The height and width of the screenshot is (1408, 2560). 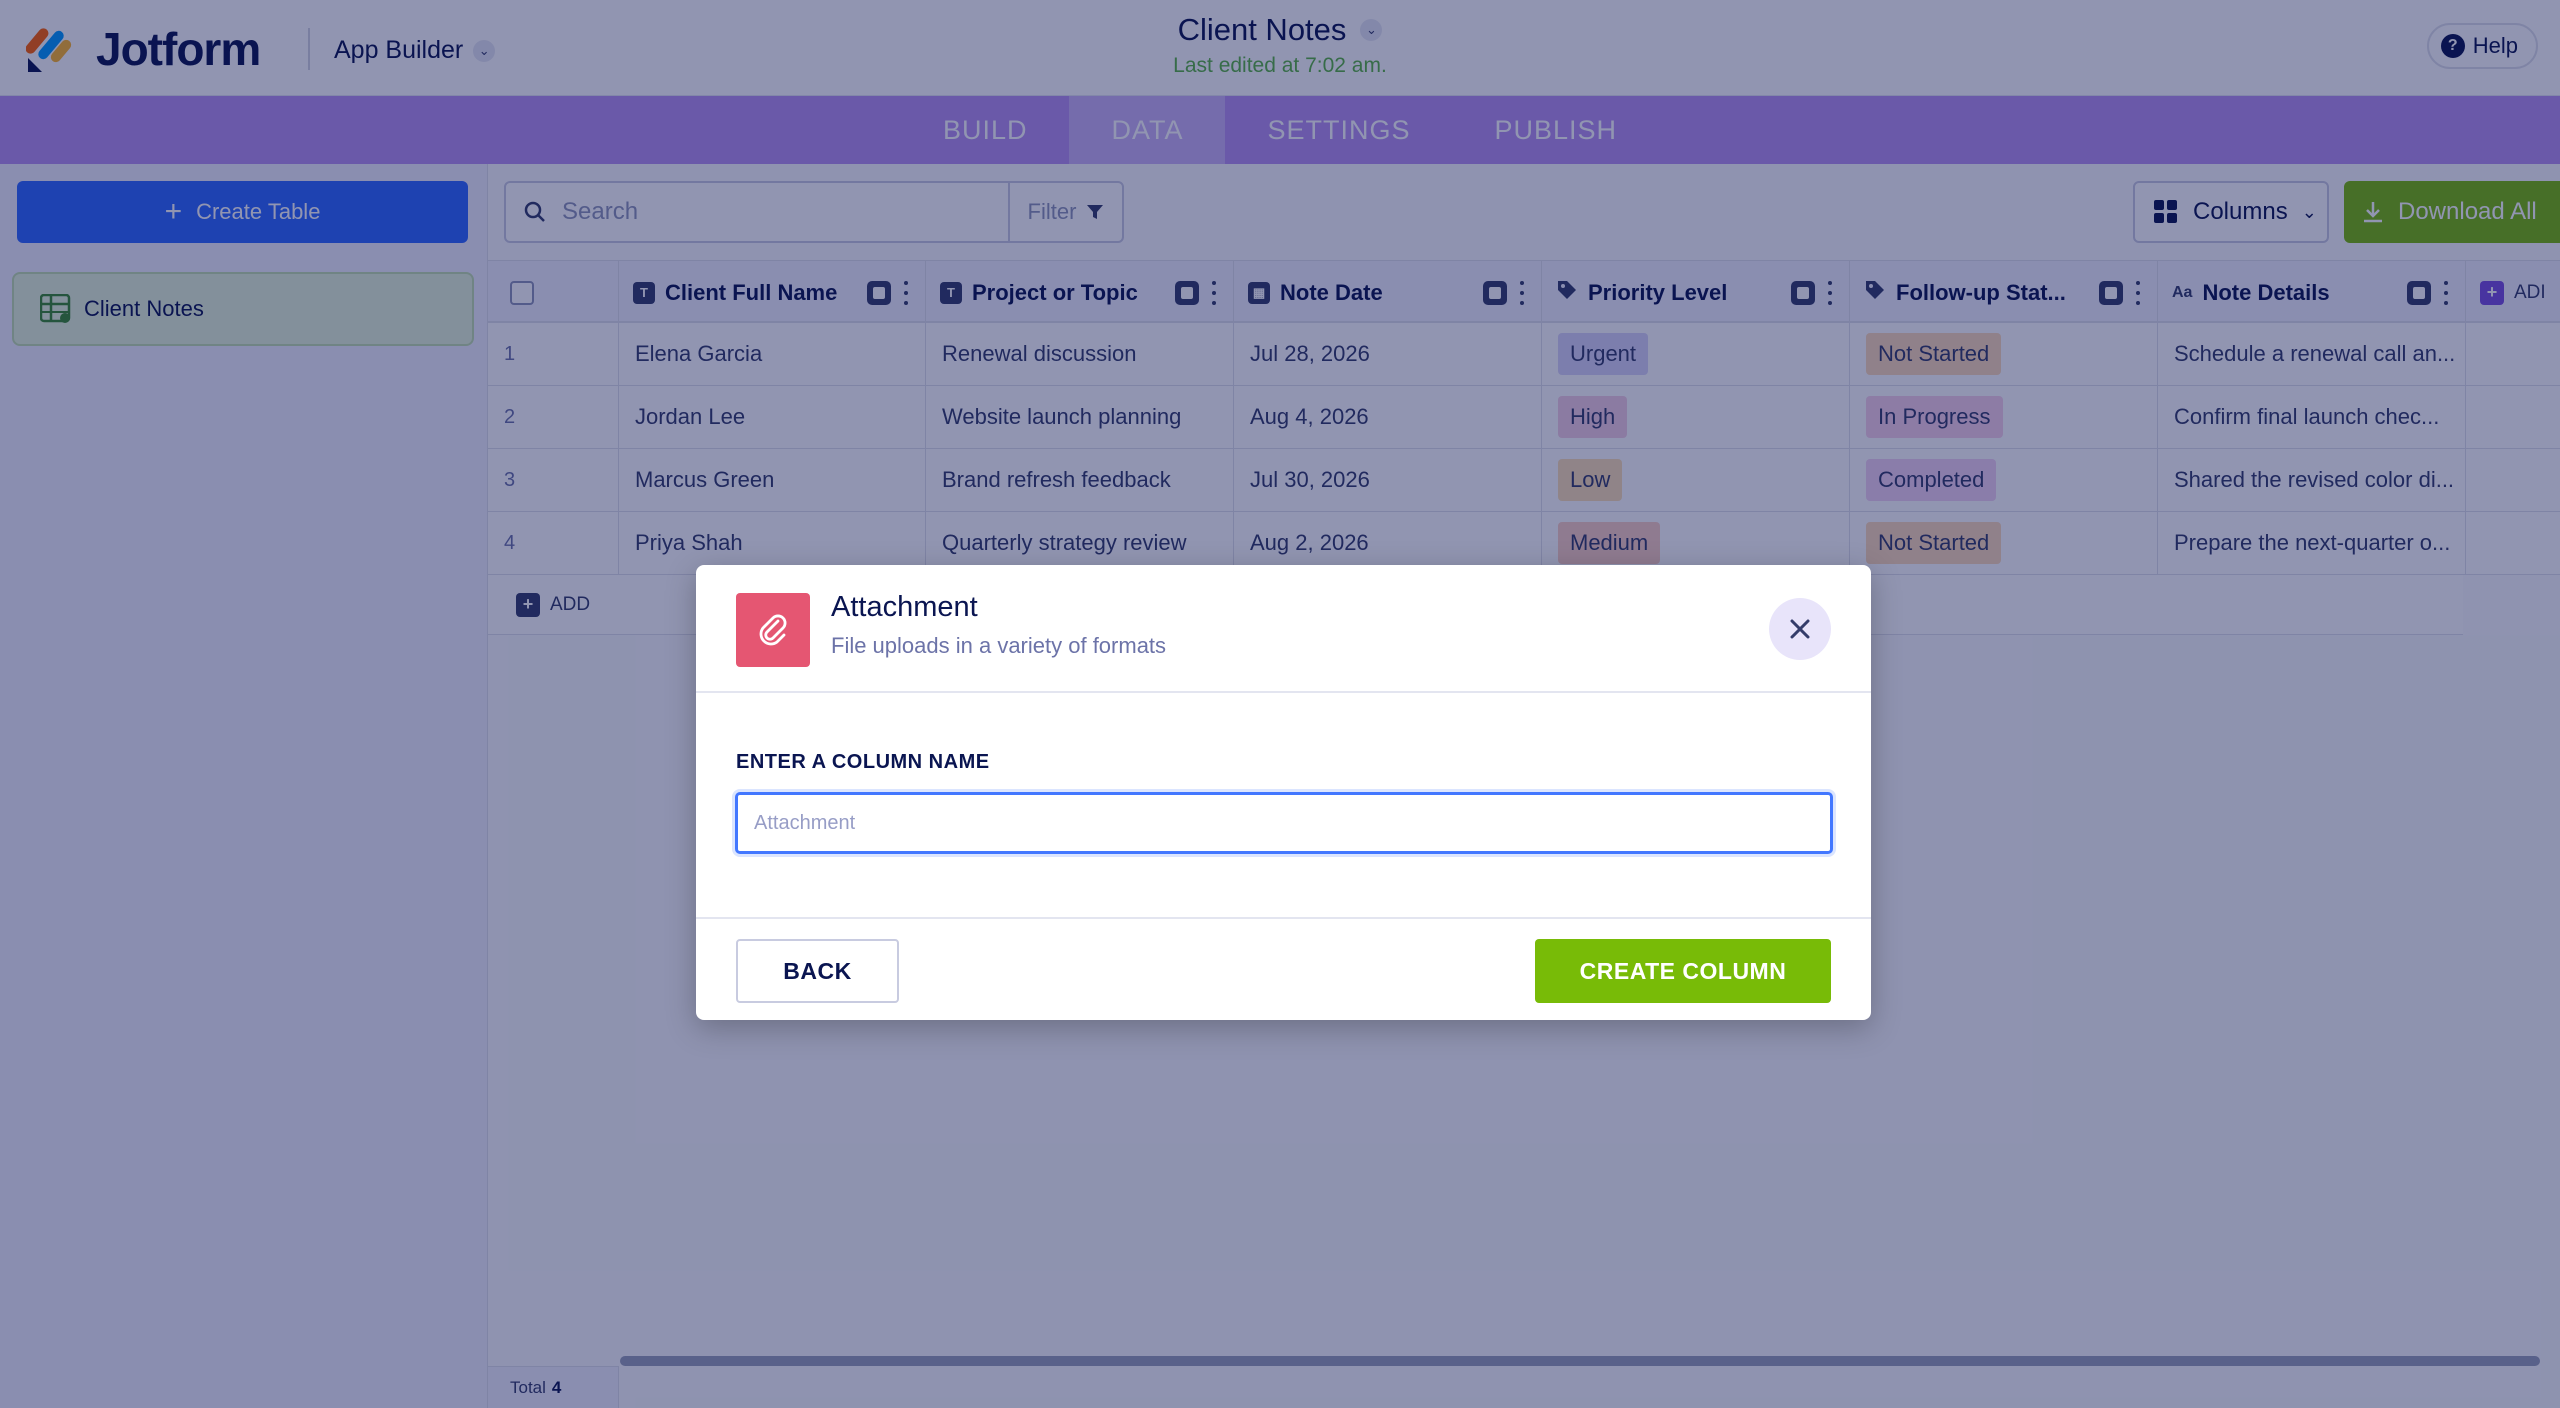 I want to click on paperclip-icon, so click(x=773, y=630).